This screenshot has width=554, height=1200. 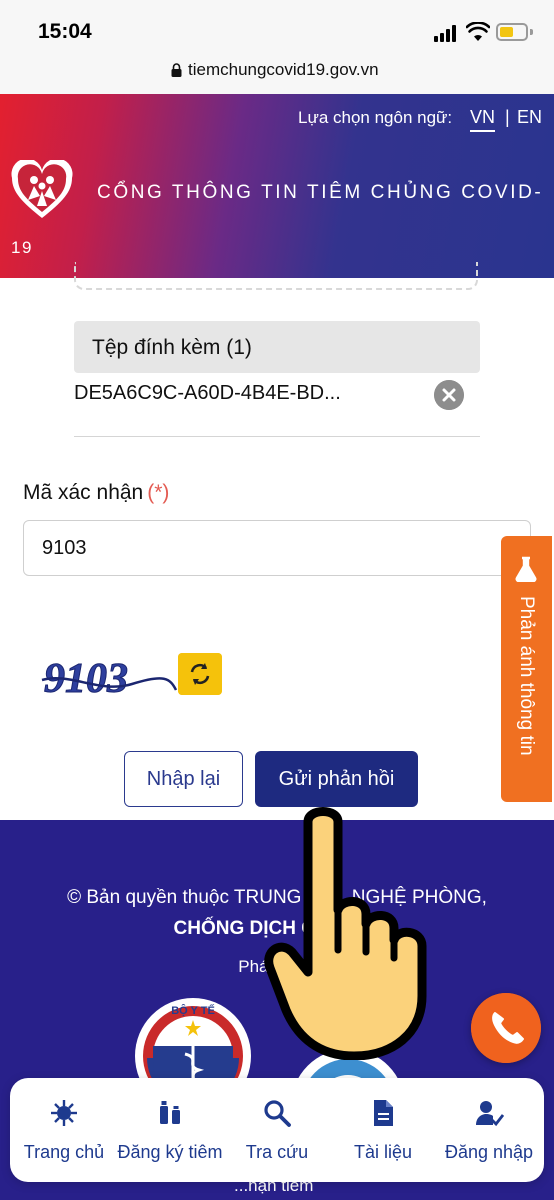 What do you see at coordinates (172, 347) in the screenshot?
I see `attachment-title: Tệp đính kèm (1)` at bounding box center [172, 347].